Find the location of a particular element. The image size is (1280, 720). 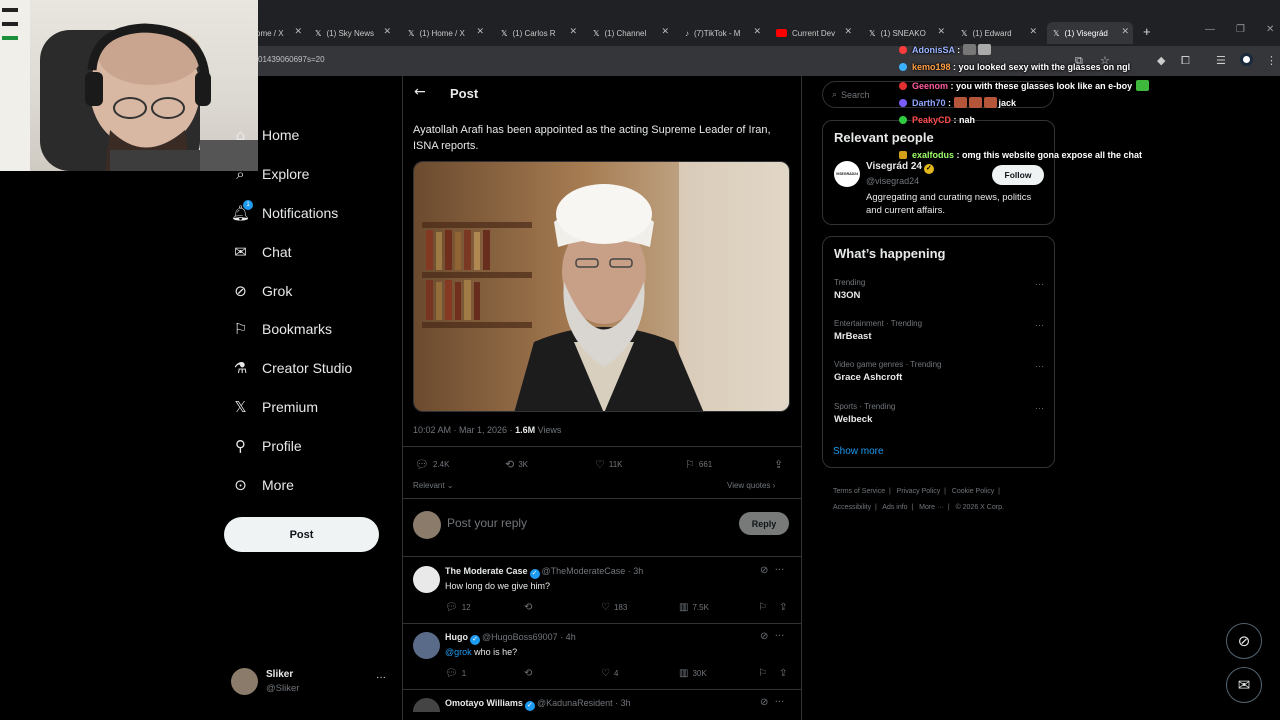

sidebar-item-notifications: 🔔︎ 1 Notifications is located at coordinates (284, 212).